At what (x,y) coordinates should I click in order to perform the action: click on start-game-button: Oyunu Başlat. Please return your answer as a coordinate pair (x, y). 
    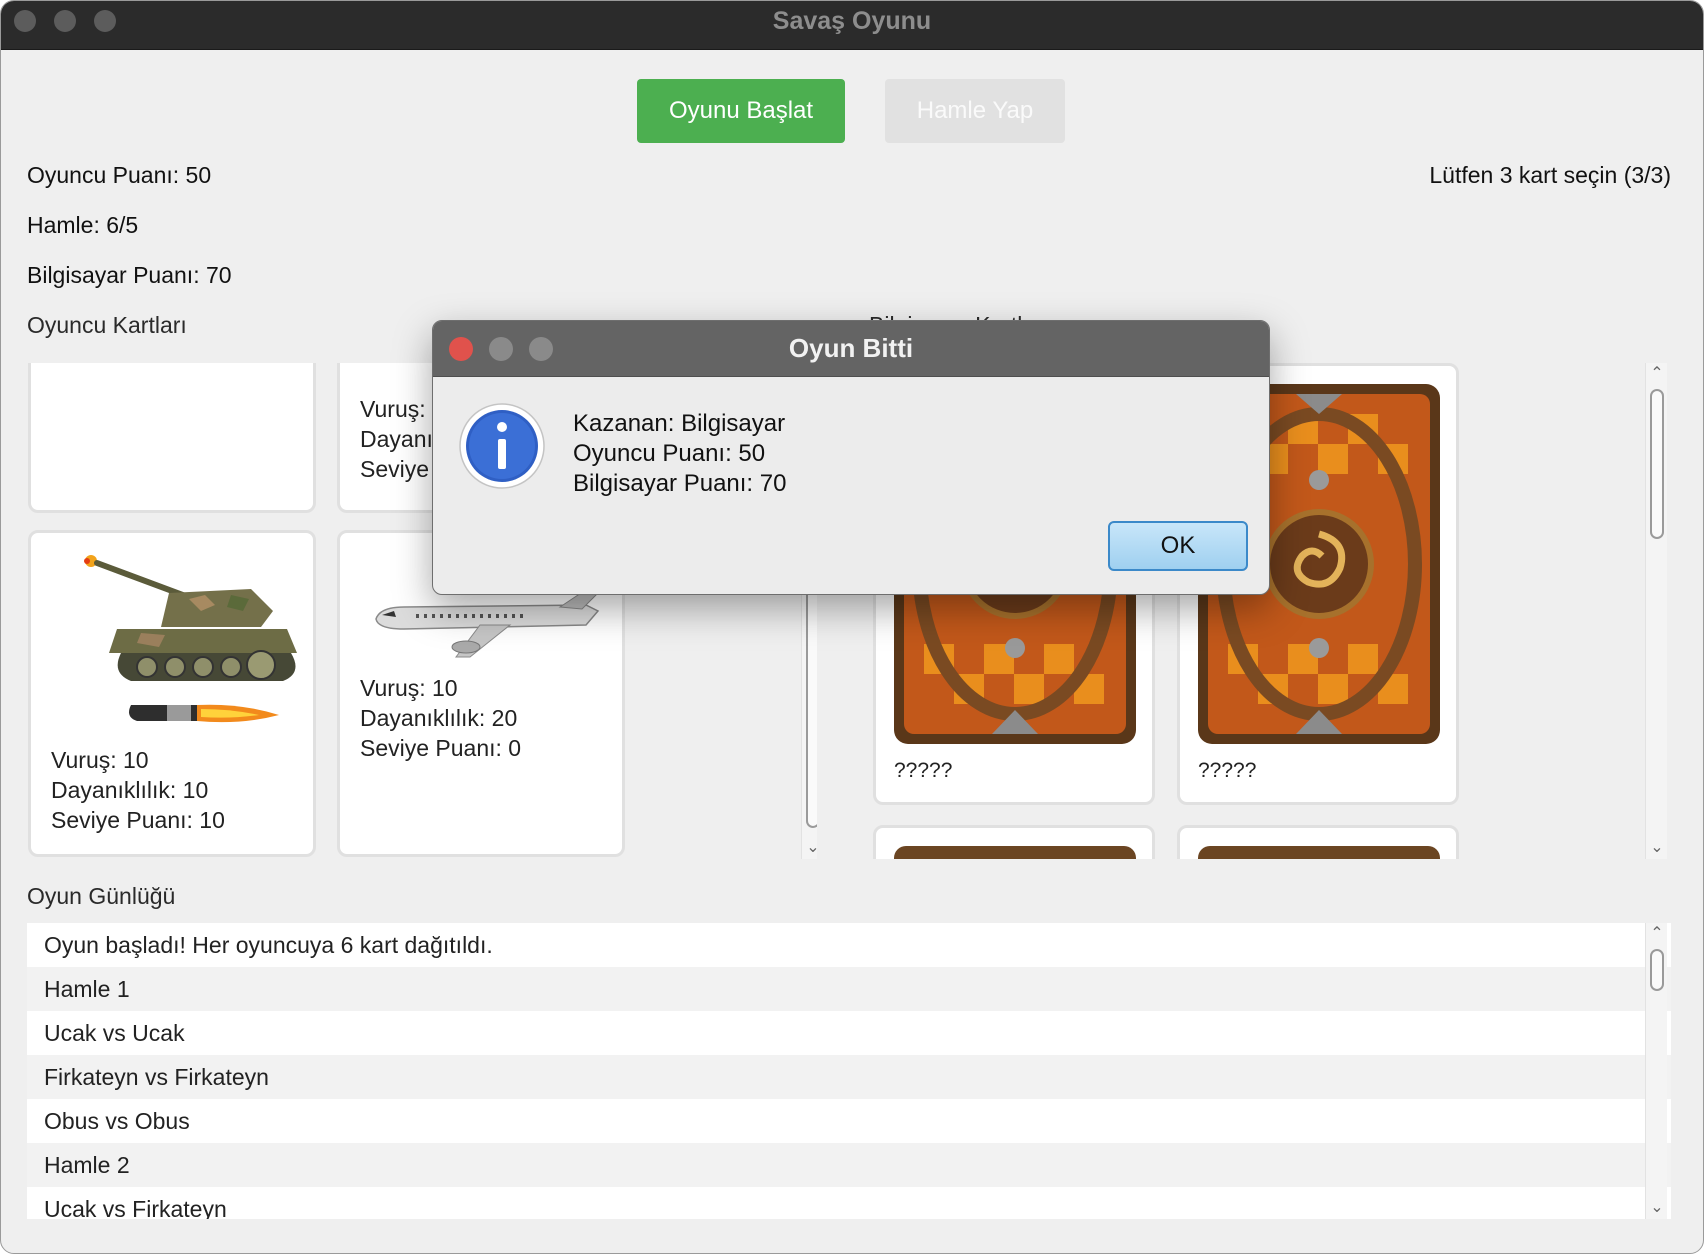
    Looking at the image, I should click on (741, 111).